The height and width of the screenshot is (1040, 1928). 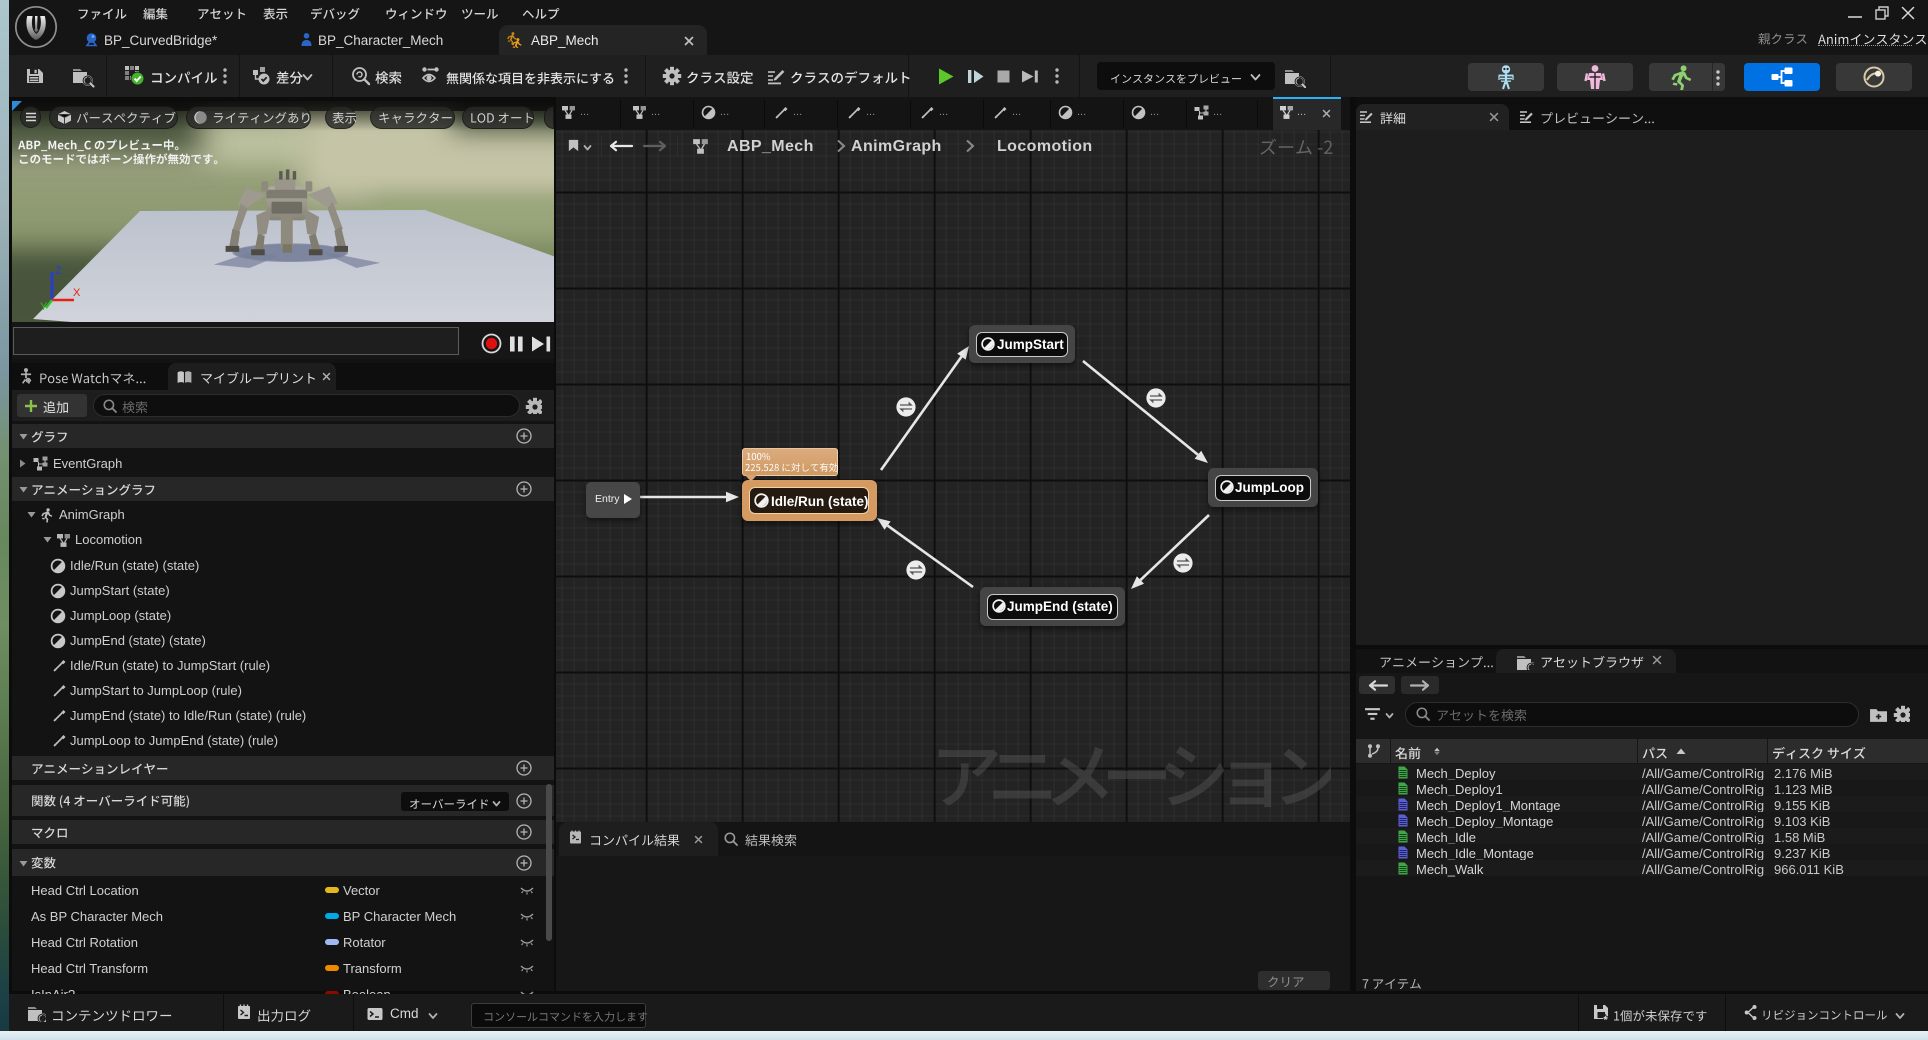 What do you see at coordinates (44, 305) in the screenshot?
I see `svg-text: Y` at bounding box center [44, 305].